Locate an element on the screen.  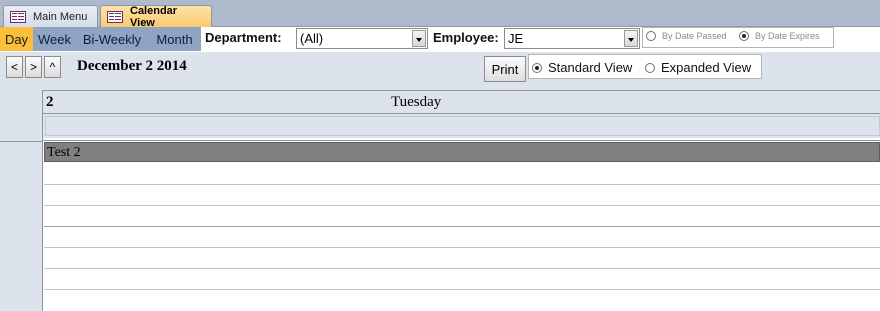
by-date-passed-option: By Date Passed is located at coordinates (686, 36).